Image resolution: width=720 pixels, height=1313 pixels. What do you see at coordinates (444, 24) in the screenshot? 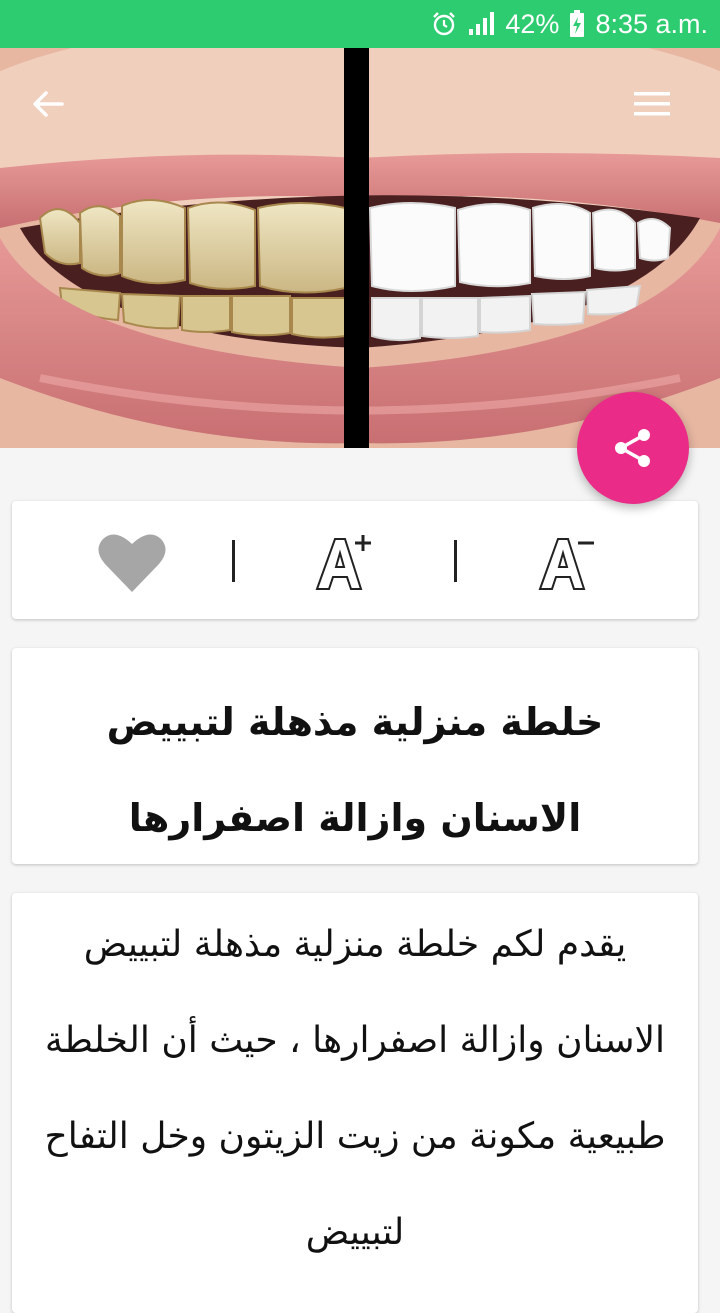
I see `alarm-icon` at bounding box center [444, 24].